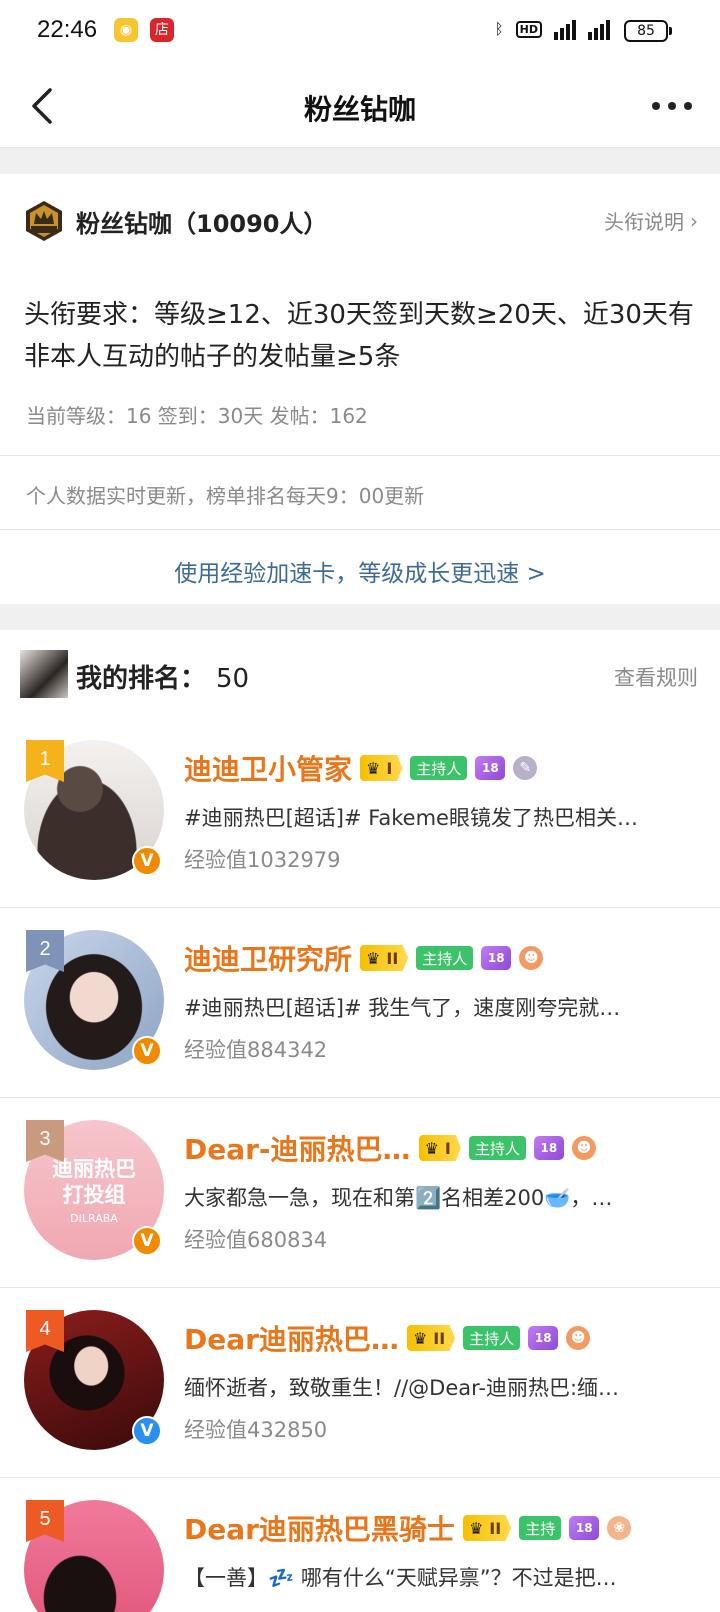  Describe the element at coordinates (44, 674) in the screenshot. I see `my-avatar` at that location.